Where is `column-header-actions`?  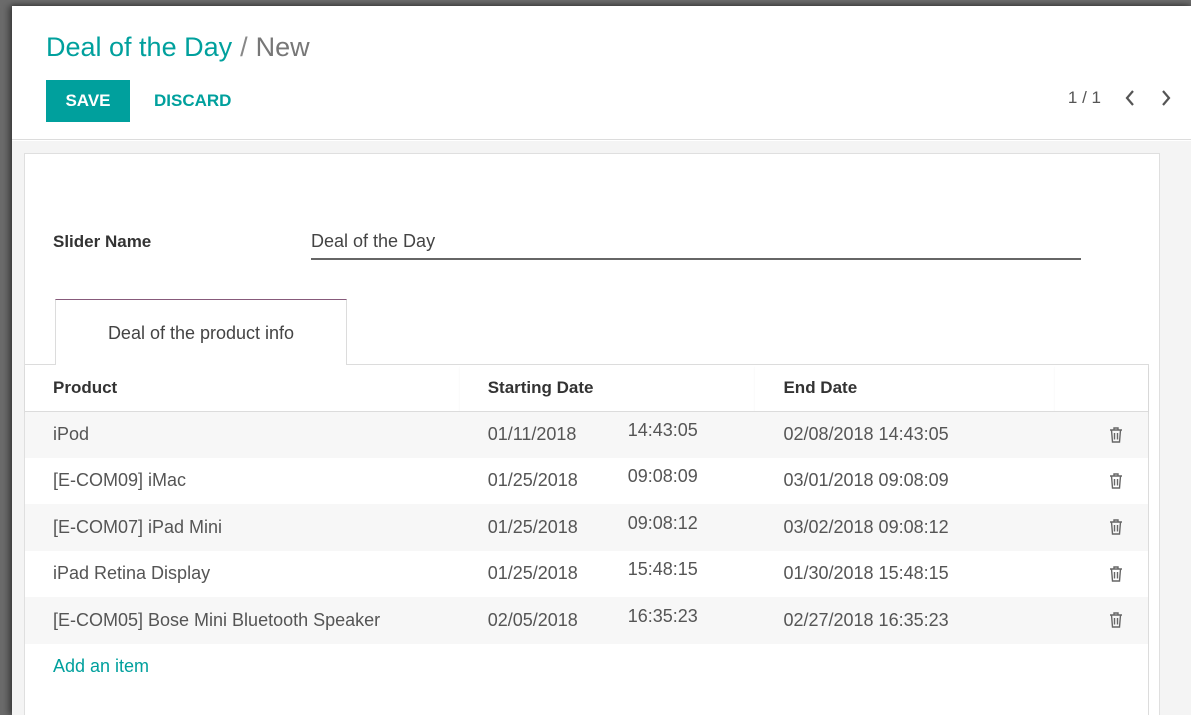 column-header-actions is located at coordinates (1101, 388).